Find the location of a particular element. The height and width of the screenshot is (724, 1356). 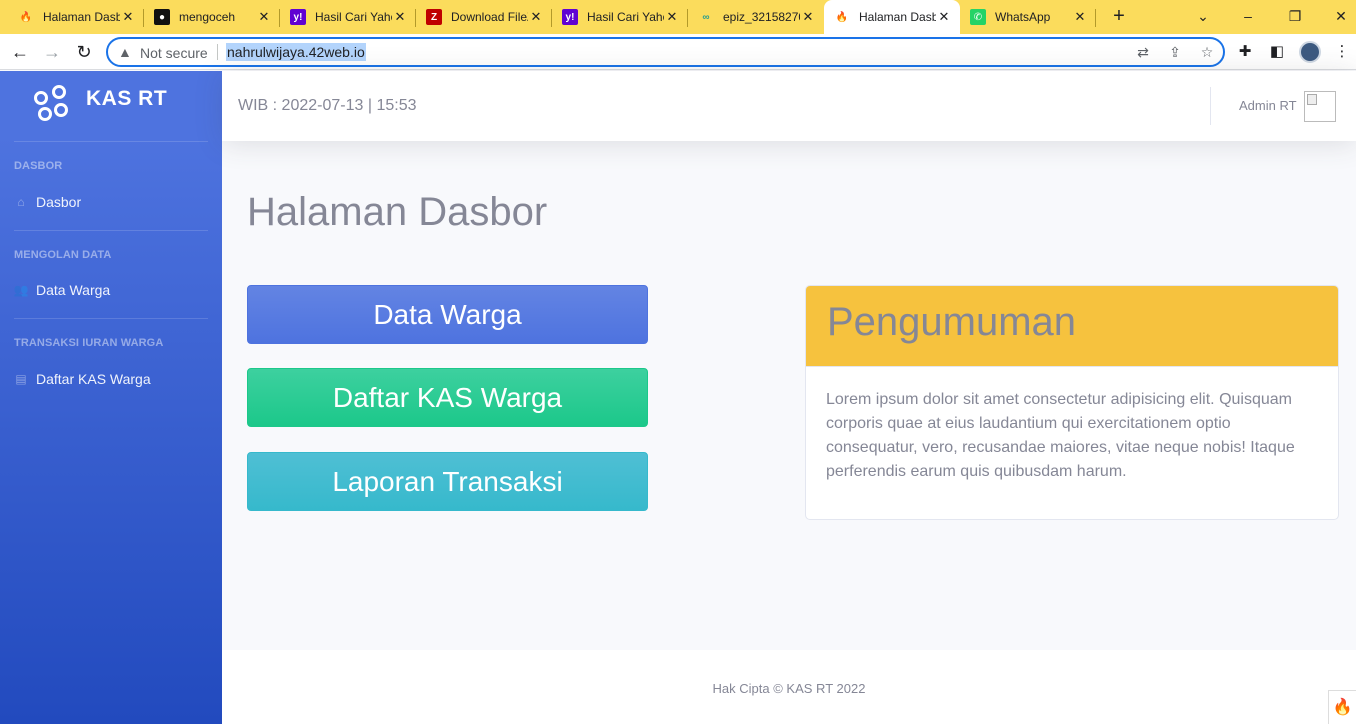

browser-tab: ● mengoceh ✕ is located at coordinates (212, 17).